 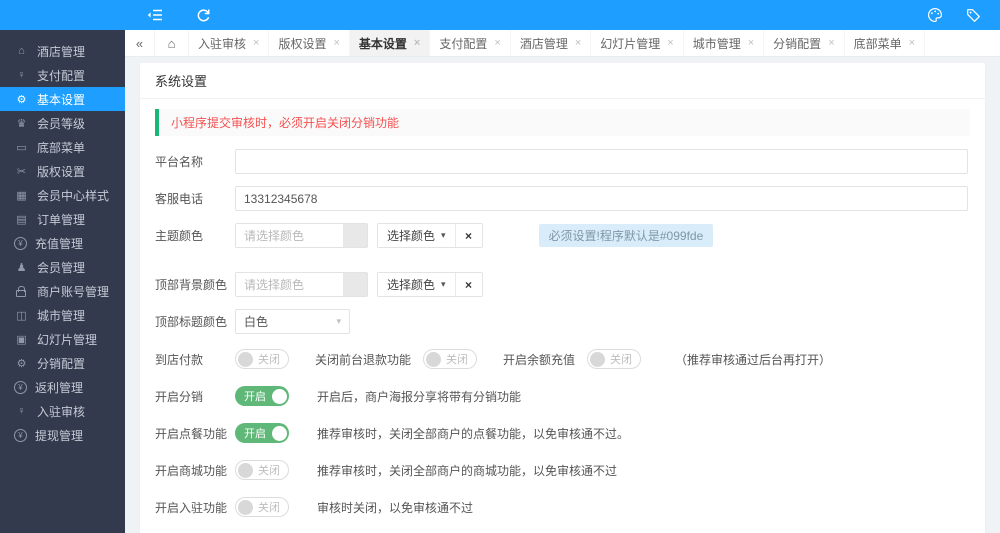 What do you see at coordinates (637, 43) in the screenshot?
I see `tab-slideshow-management: 幻灯片管理 ×` at bounding box center [637, 43].